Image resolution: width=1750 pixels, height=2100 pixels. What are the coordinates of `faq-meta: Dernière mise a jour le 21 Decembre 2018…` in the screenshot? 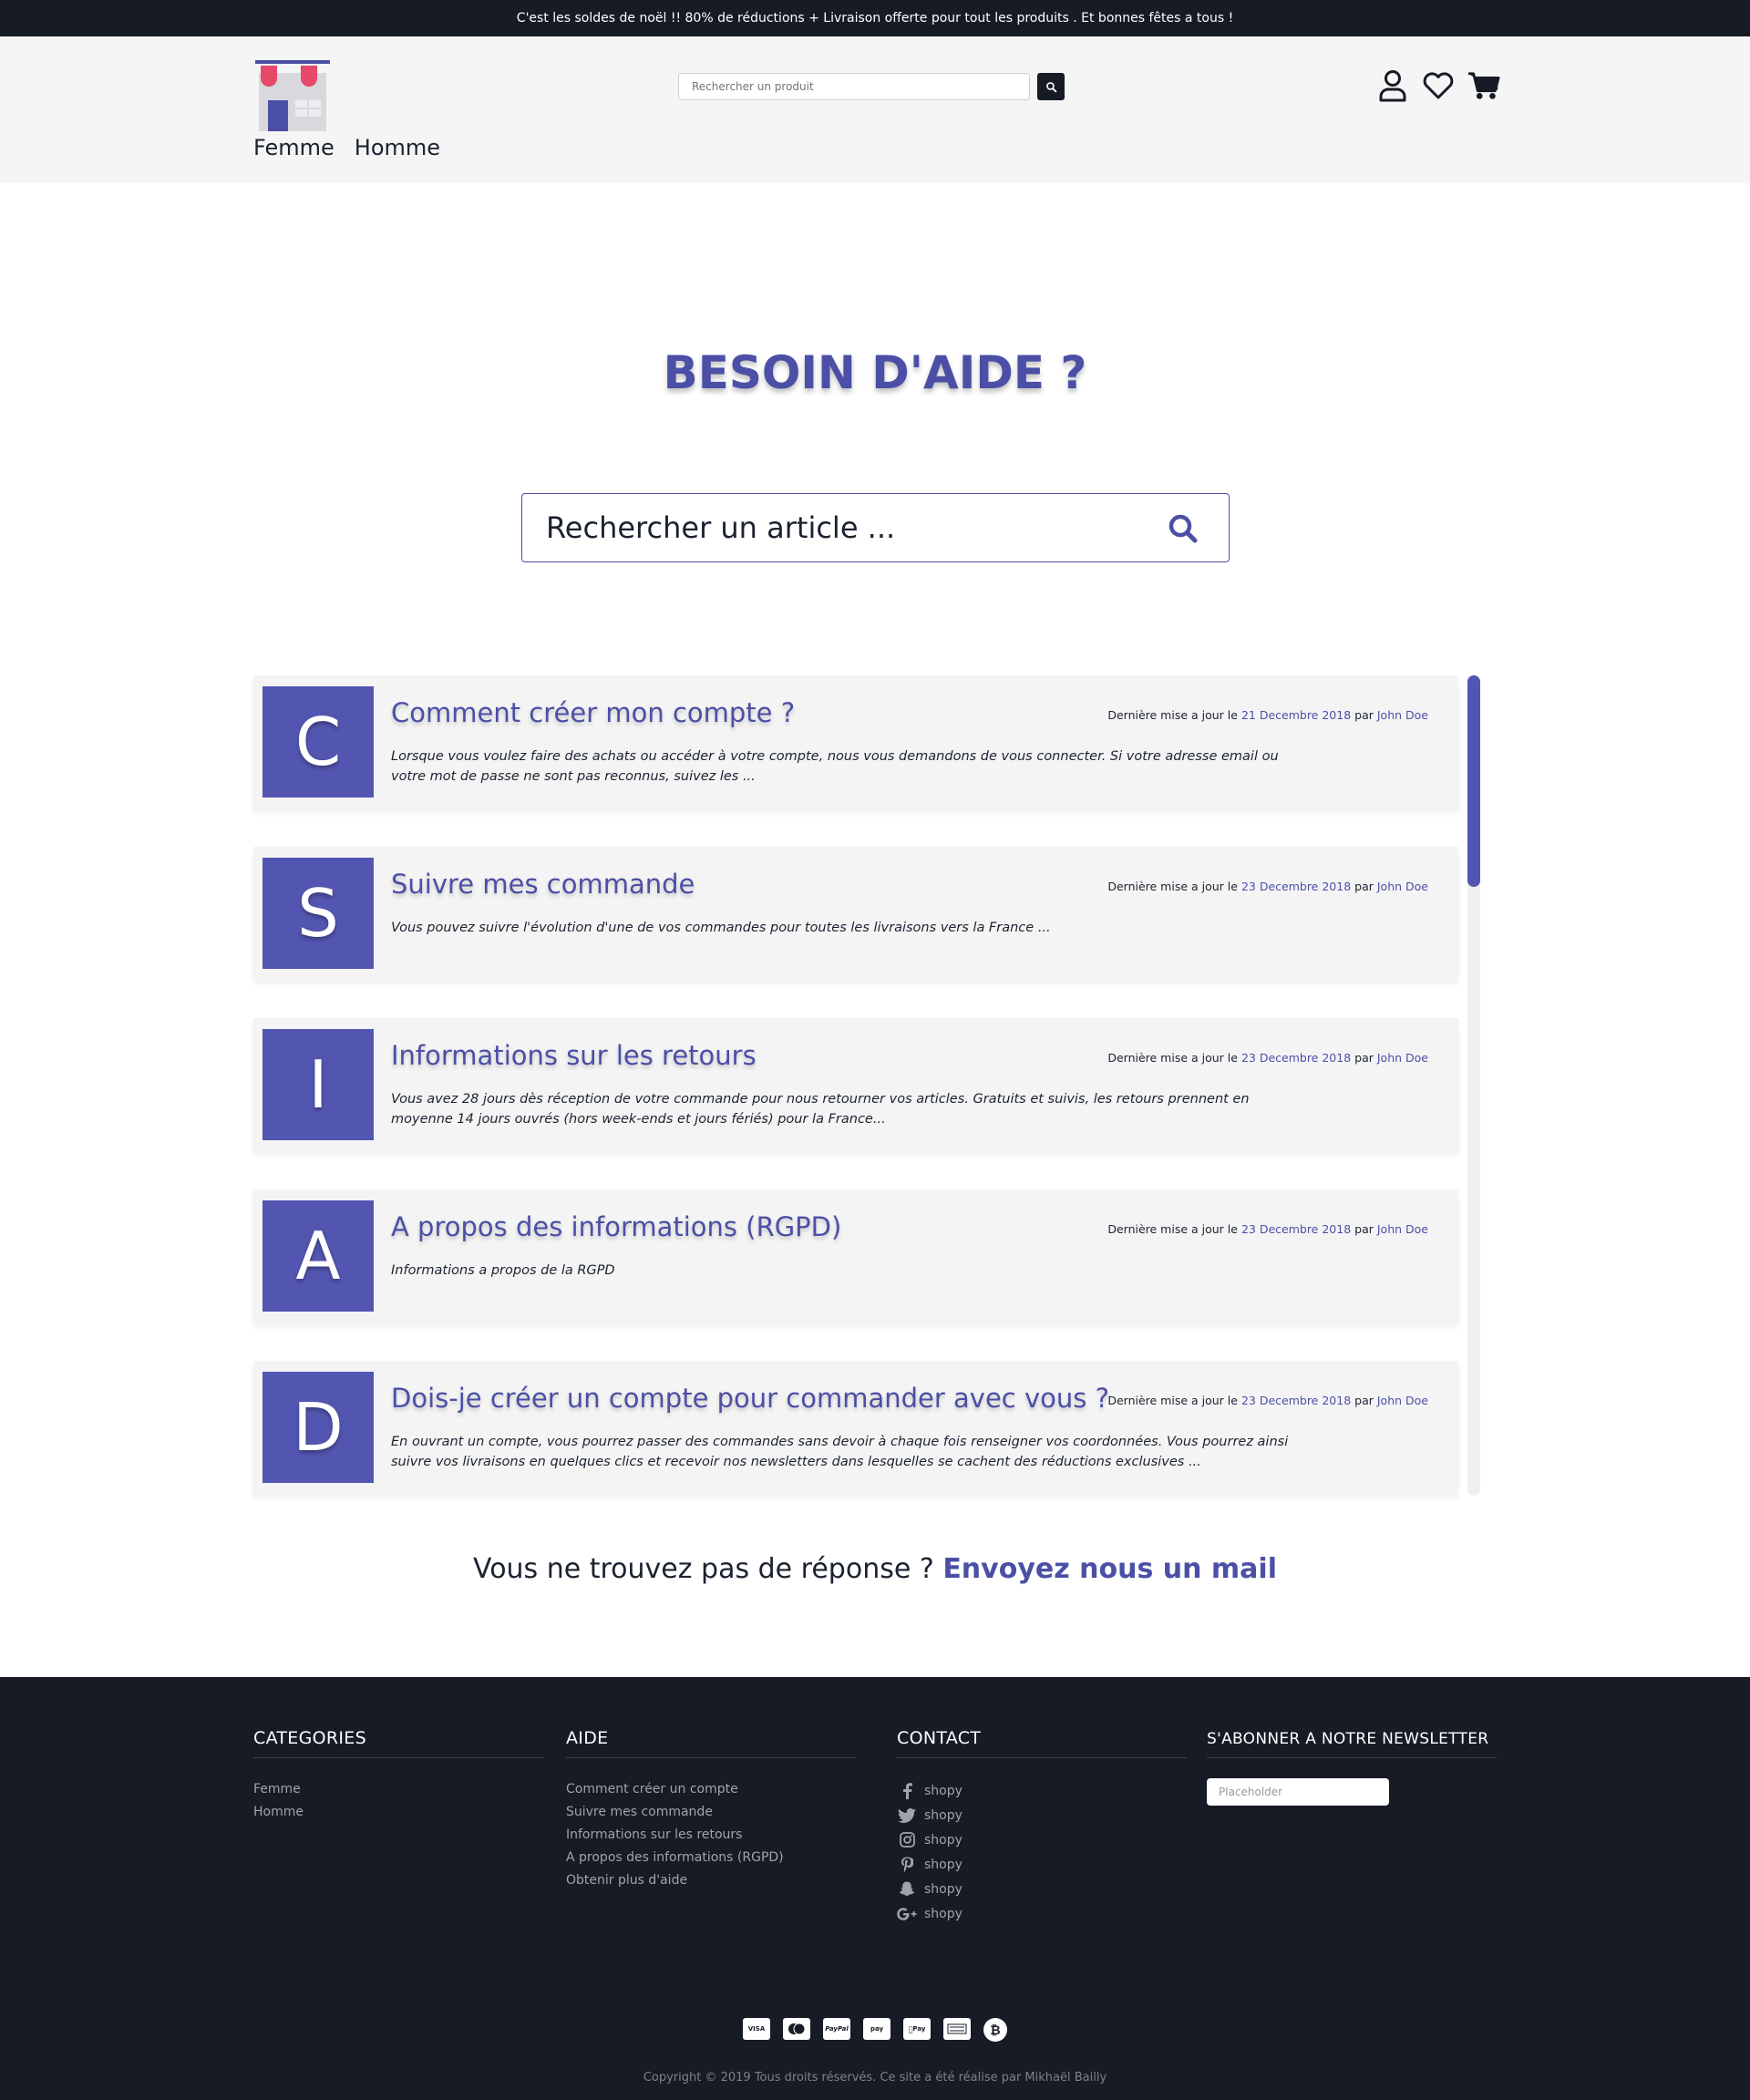 It's located at (1268, 715).